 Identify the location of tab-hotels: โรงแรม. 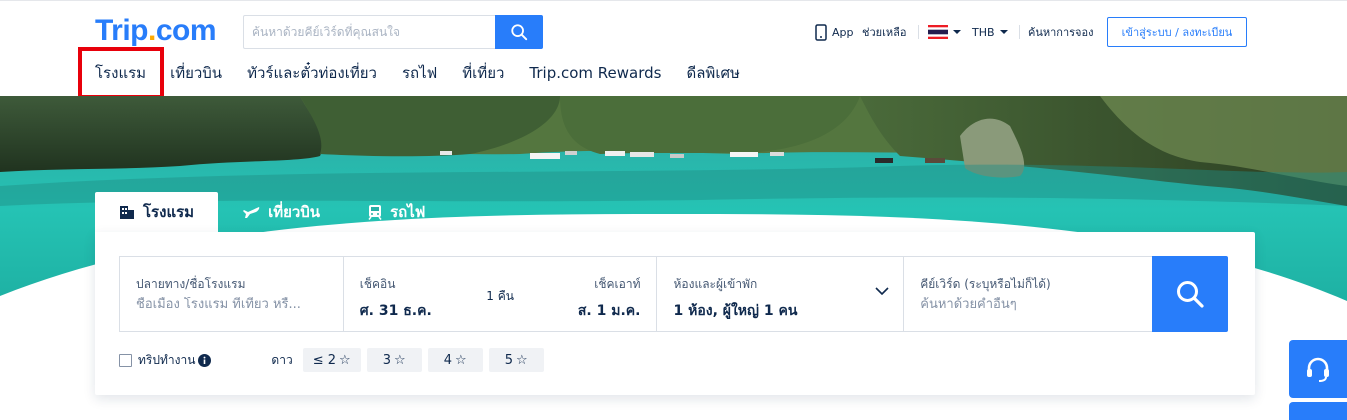
(157, 212).